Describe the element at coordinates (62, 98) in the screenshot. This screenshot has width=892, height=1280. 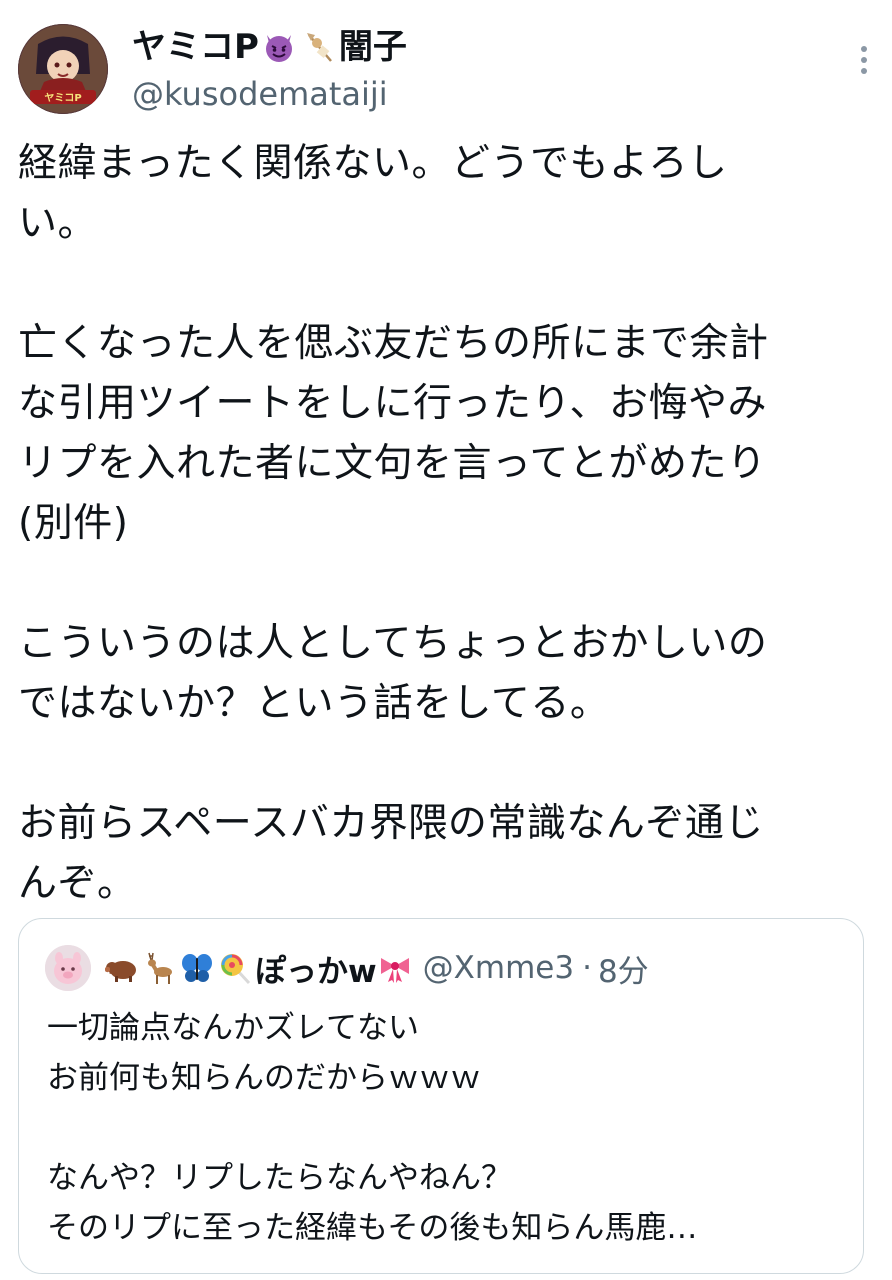
I see `avatar-badge-text: ヤミコP` at that location.